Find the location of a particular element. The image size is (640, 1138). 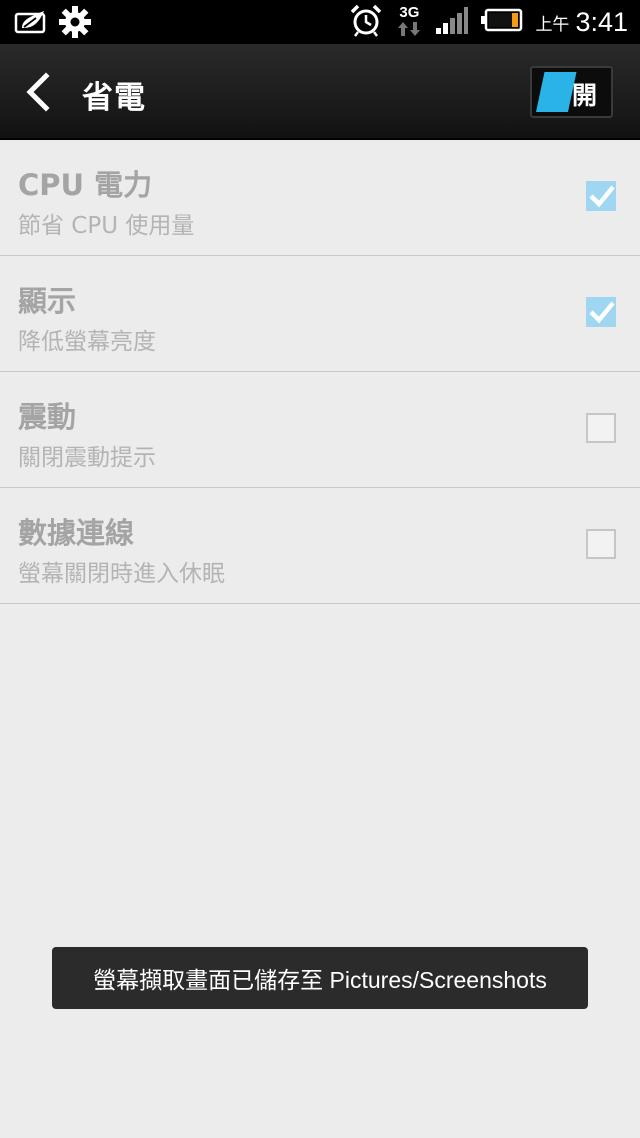

ampm-label: 上午 is located at coordinates (552, 24).